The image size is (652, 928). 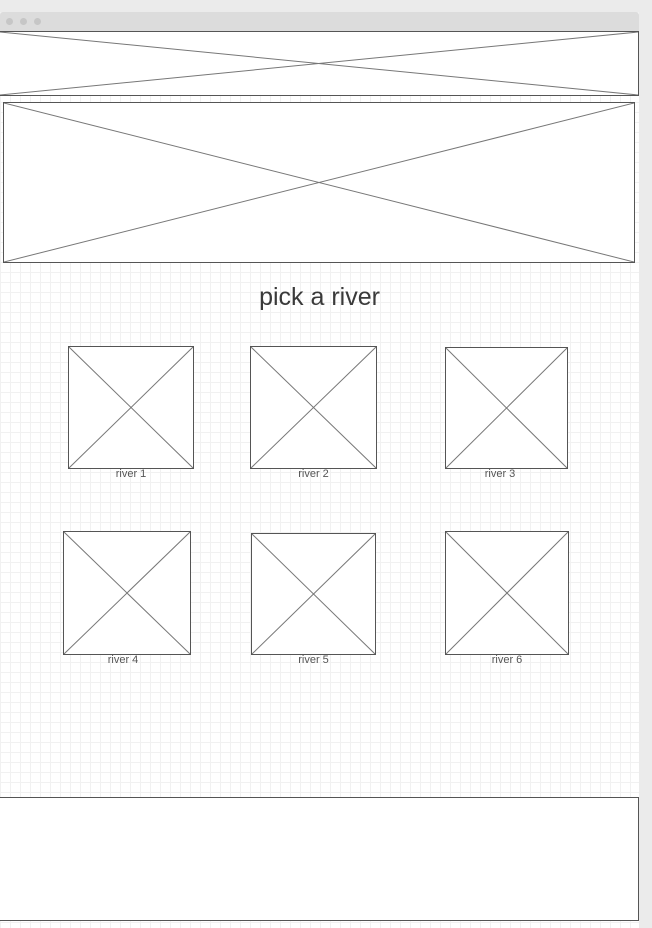 I want to click on footer-panel, so click(x=319, y=859).